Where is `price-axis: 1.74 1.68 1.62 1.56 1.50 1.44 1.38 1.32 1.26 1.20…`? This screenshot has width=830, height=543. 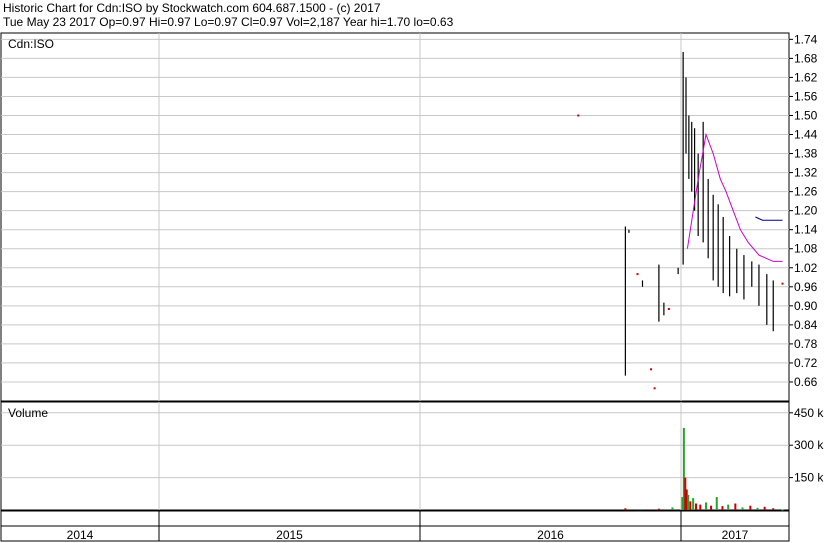 price-axis: 1.74 1.68 1.62 1.56 1.50 1.44 1.38 1.32 1.26 1.20… is located at coordinates (803, 210).